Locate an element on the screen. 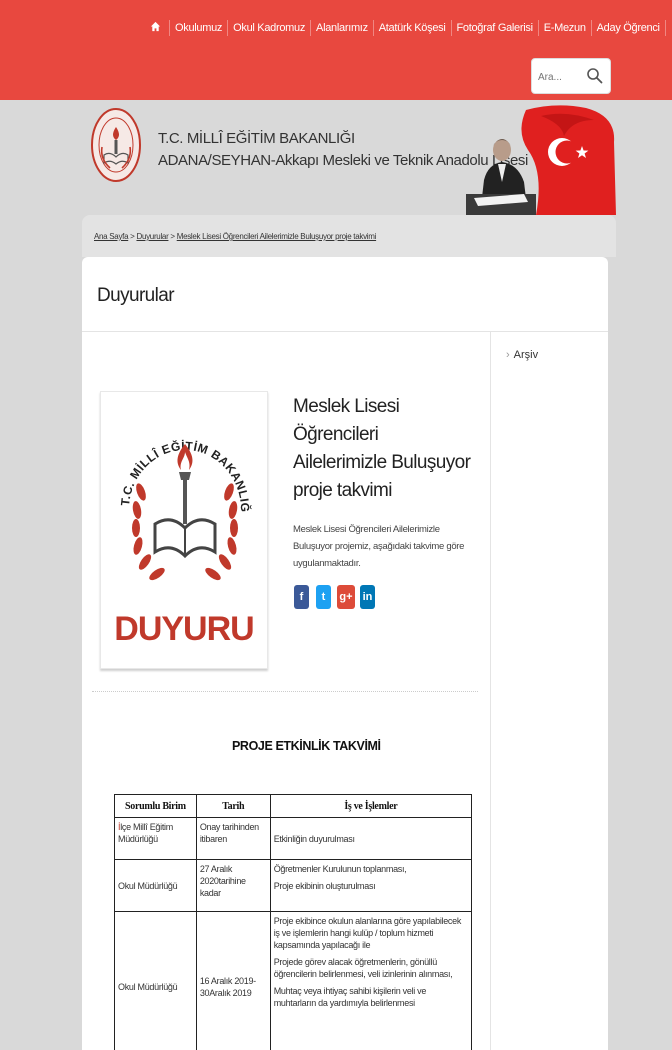 The image size is (672, 1050). nav-item-okulumuz: Okulumuz is located at coordinates (199, 28).